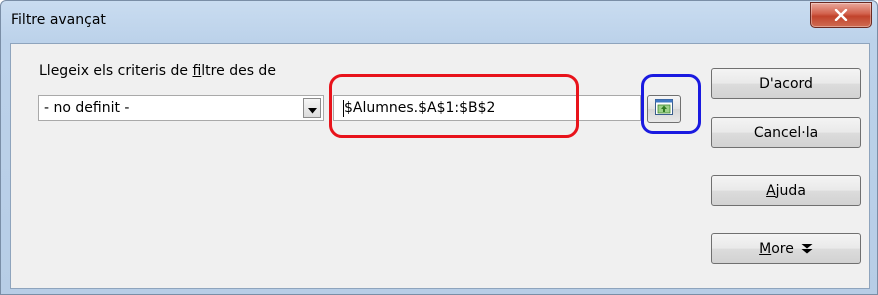  What do you see at coordinates (807, 249) in the screenshot?
I see `double-chevron-down-icon` at bounding box center [807, 249].